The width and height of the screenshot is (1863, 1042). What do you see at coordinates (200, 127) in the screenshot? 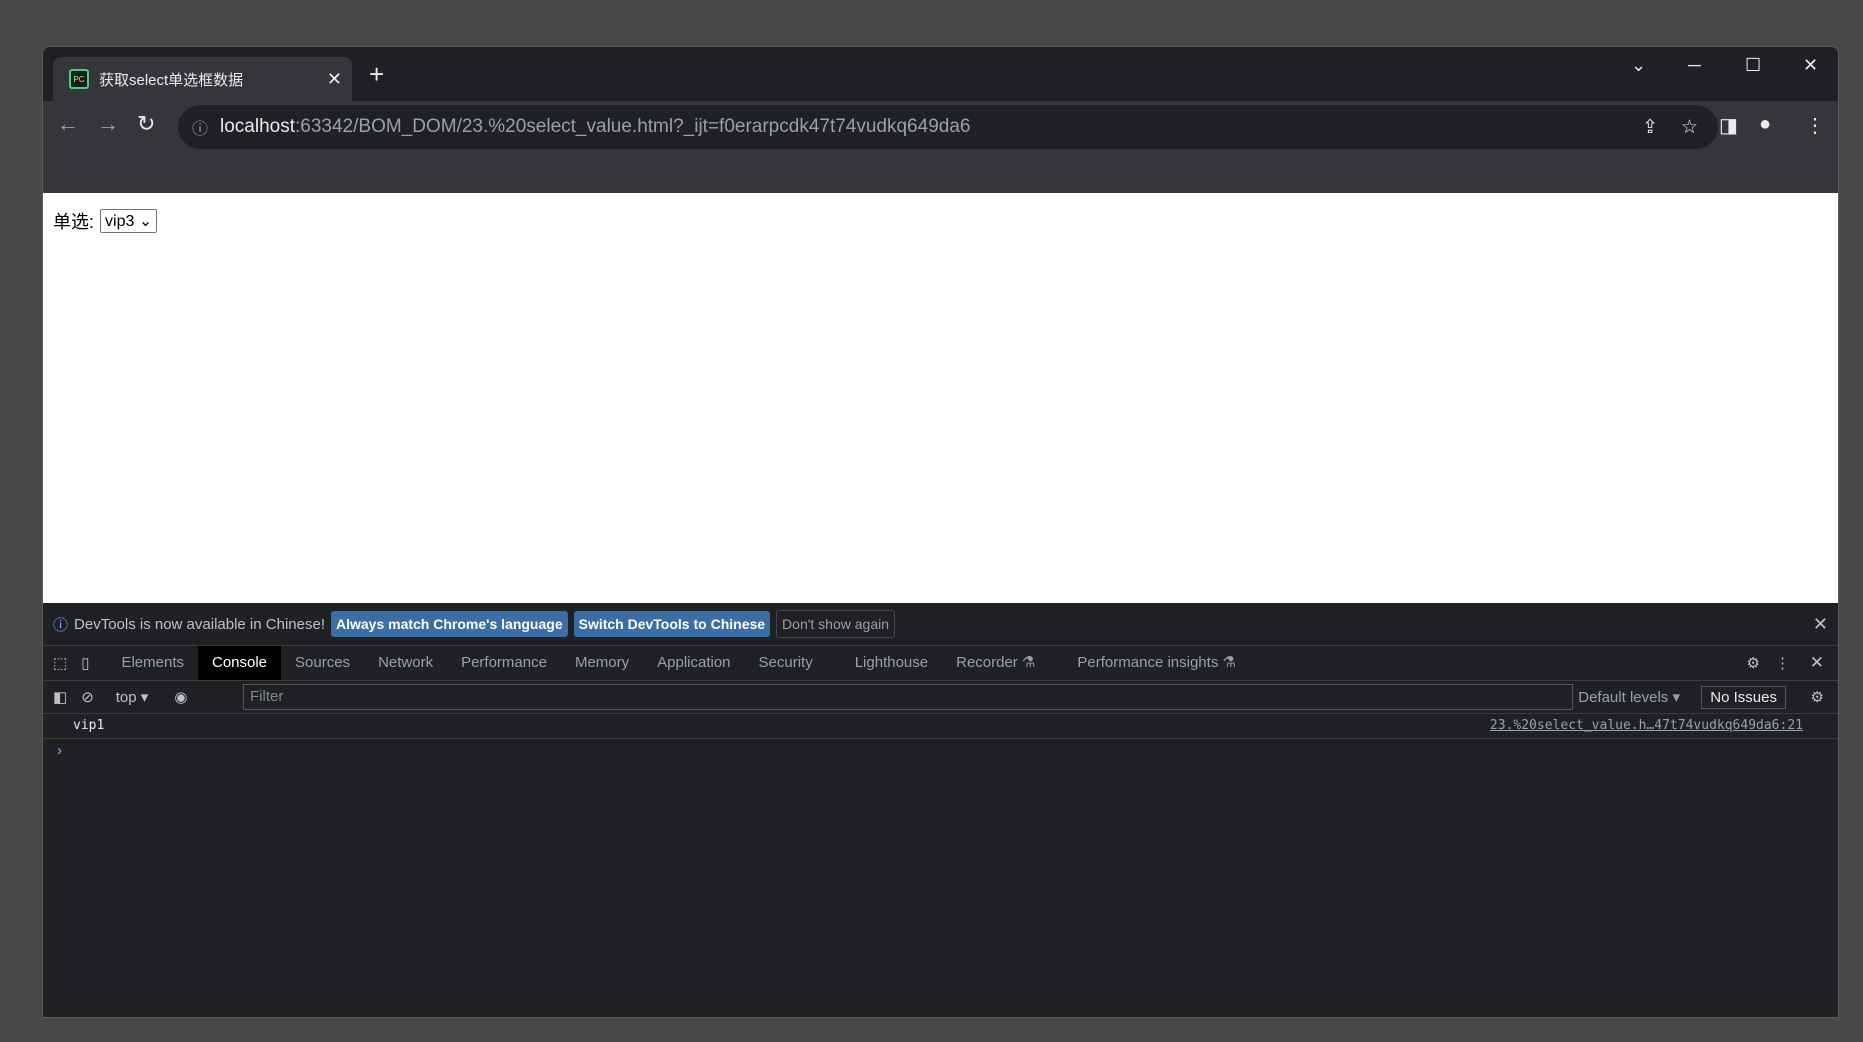
I see `site-info-icon: ⓘ` at bounding box center [200, 127].